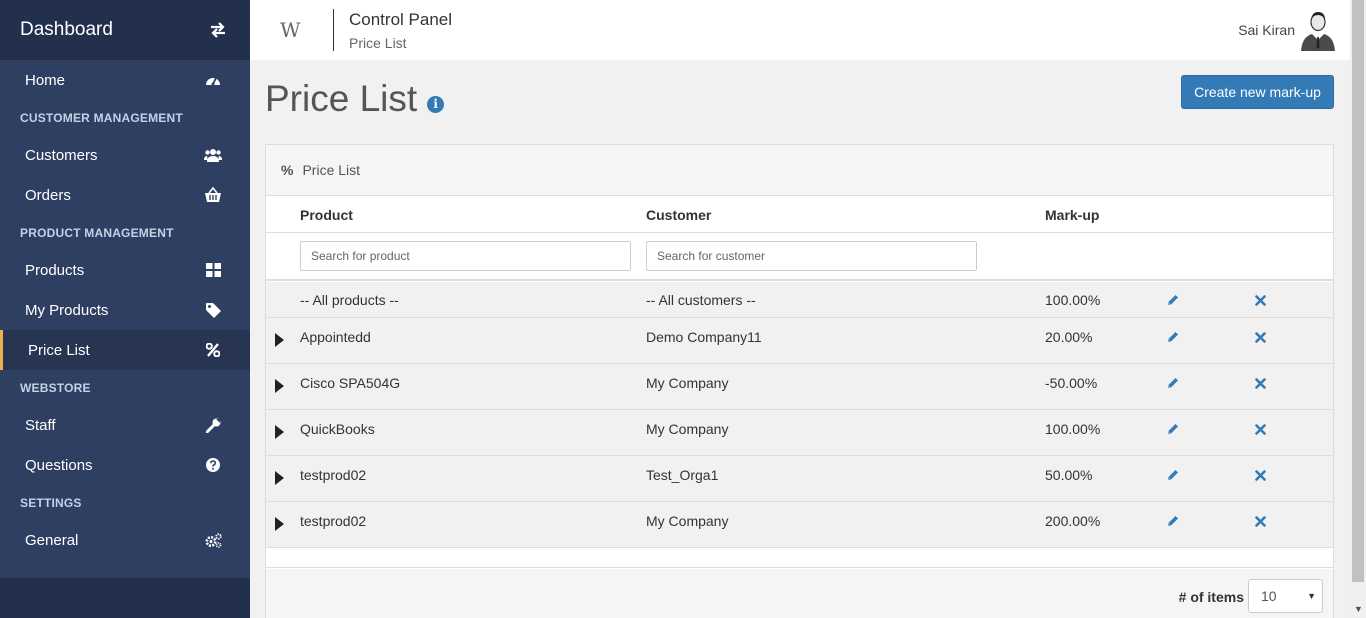 The height and width of the screenshot is (618, 1366). What do you see at coordinates (436, 104) in the screenshot?
I see `info-icon: i` at bounding box center [436, 104].